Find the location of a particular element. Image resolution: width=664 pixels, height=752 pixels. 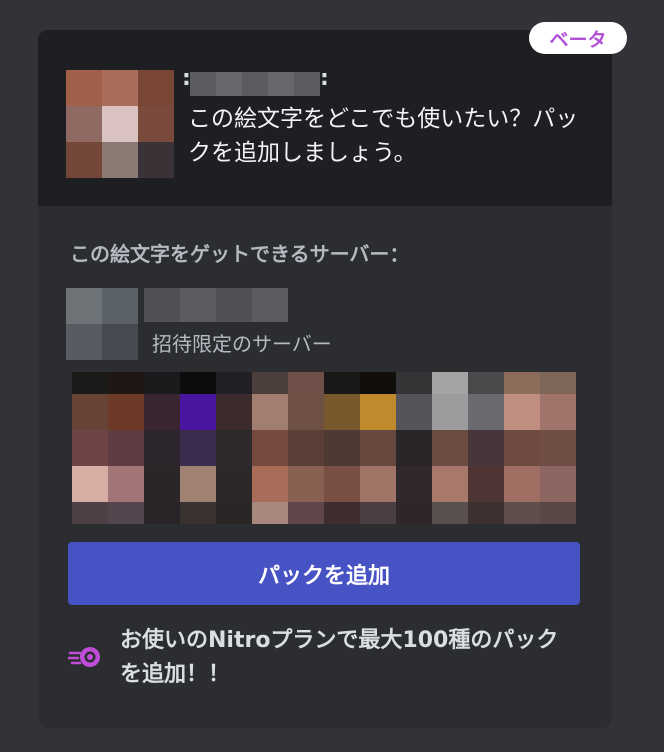

server-icon is located at coordinates (102, 324).